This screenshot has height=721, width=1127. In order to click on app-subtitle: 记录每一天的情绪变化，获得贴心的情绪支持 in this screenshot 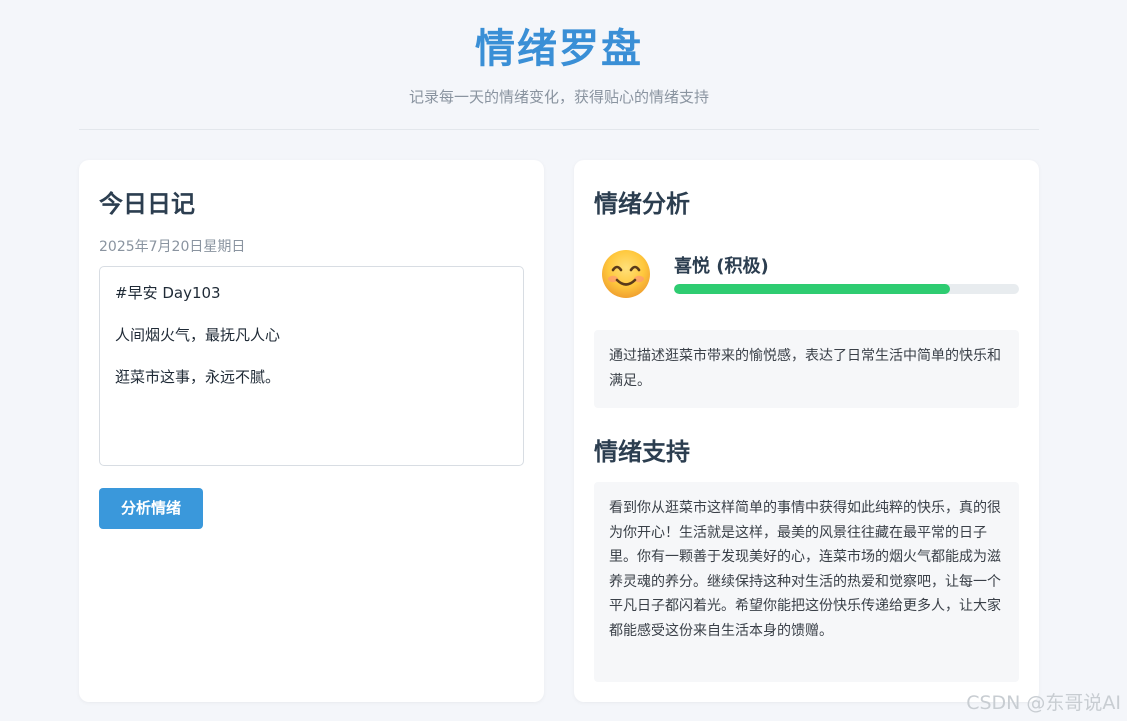, I will do `click(558, 97)`.